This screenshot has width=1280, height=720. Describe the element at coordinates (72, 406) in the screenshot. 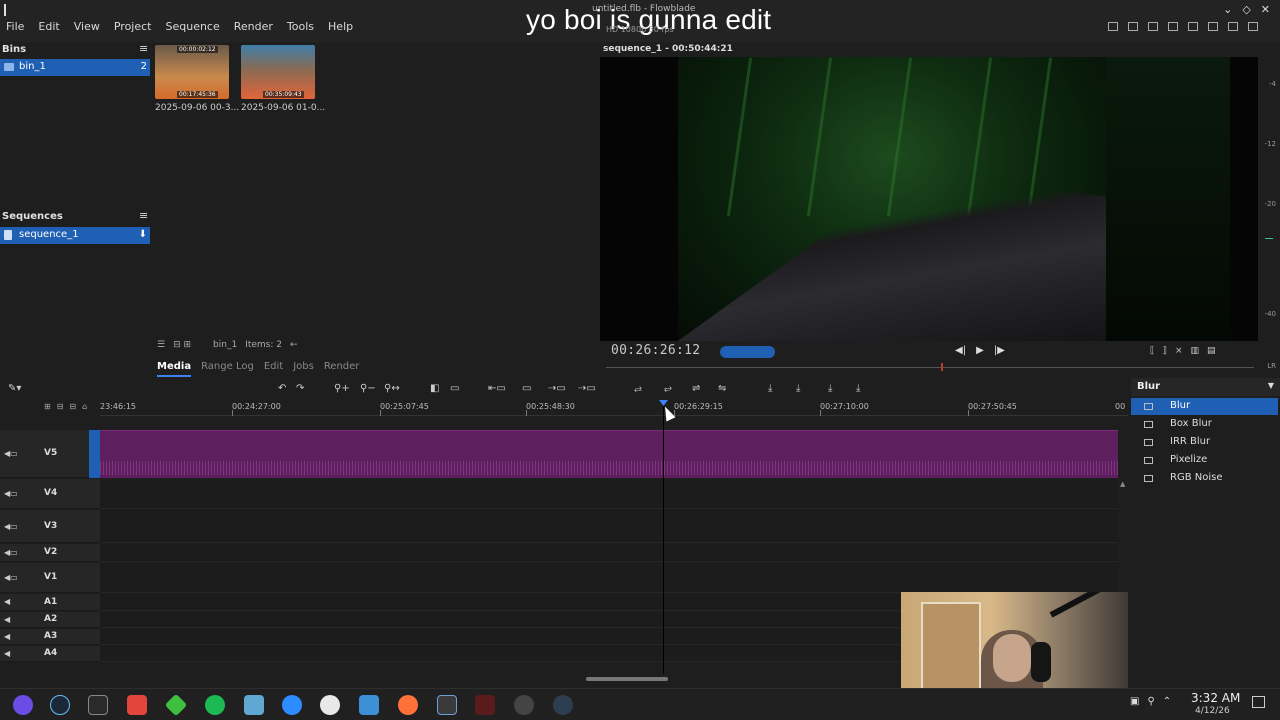

I see `expand-icon: ⊟` at that location.